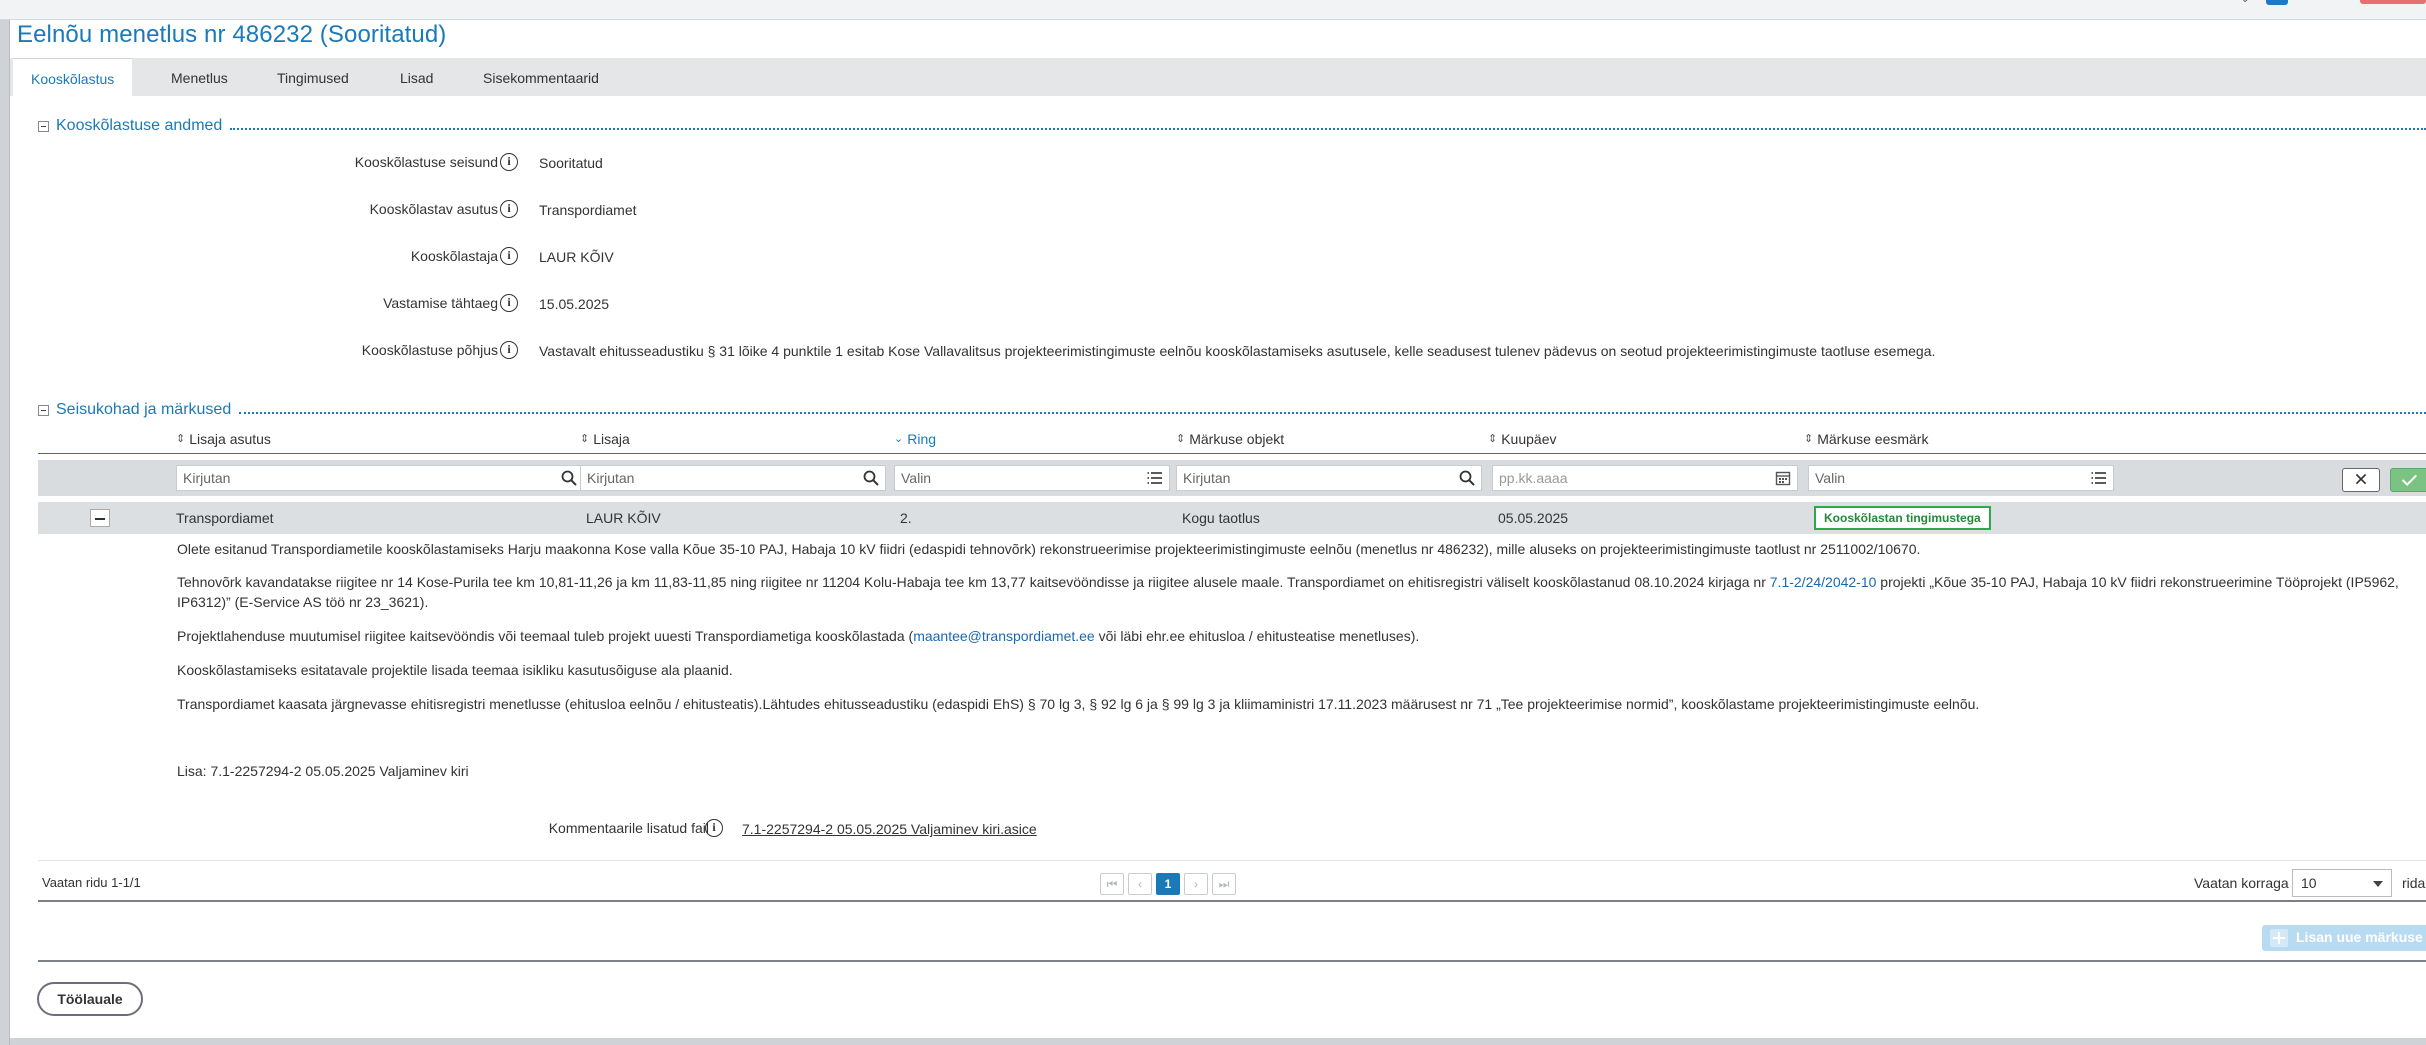  I want to click on details-section-header: Kooskõlastuse andmed, so click(1232, 126).